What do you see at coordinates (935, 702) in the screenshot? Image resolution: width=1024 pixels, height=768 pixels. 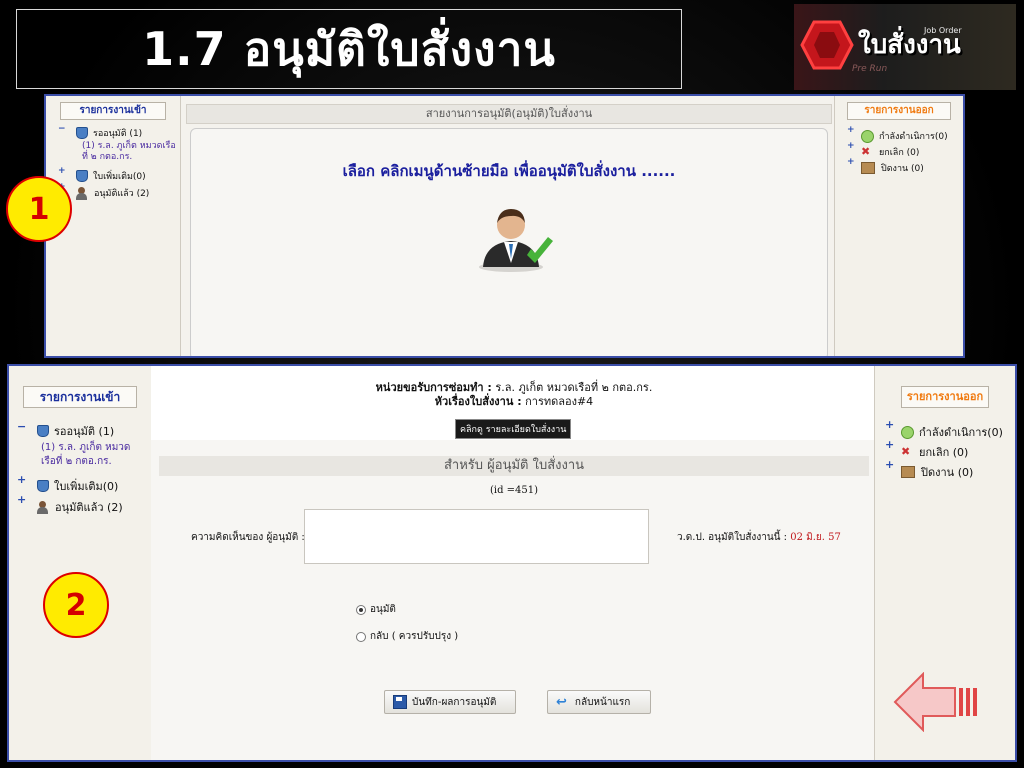 I see `left-arrow-icon` at bounding box center [935, 702].